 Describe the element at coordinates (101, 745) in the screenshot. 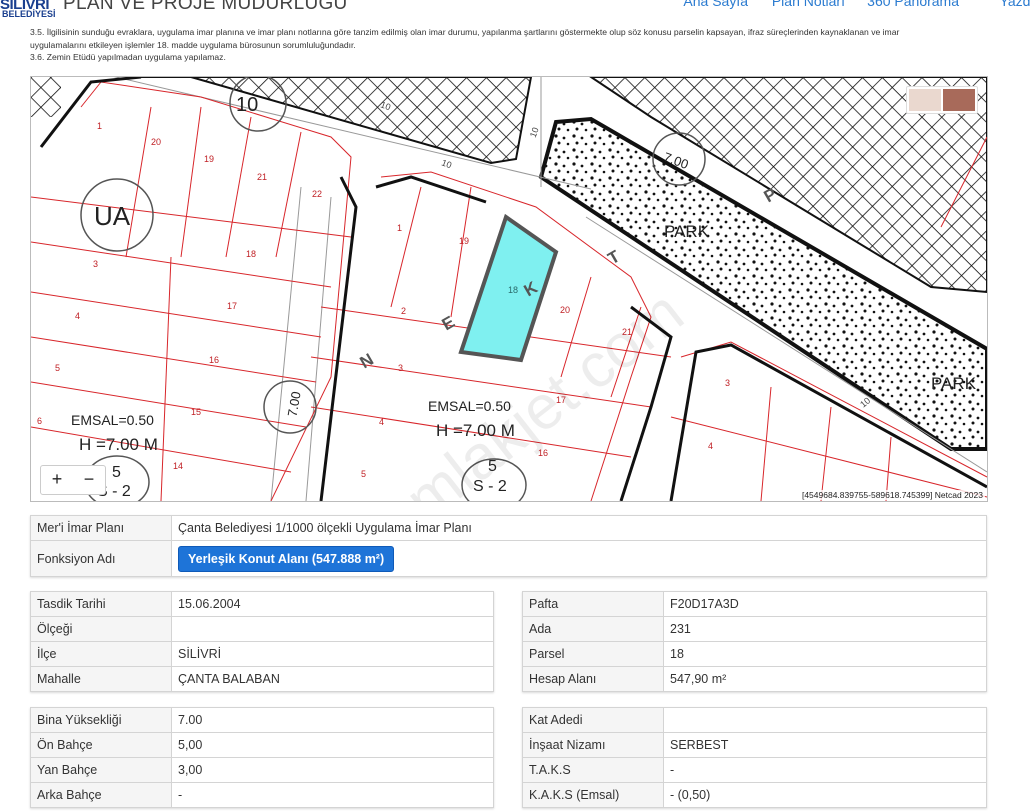

I see `field-label: Ön Bahçe` at that location.